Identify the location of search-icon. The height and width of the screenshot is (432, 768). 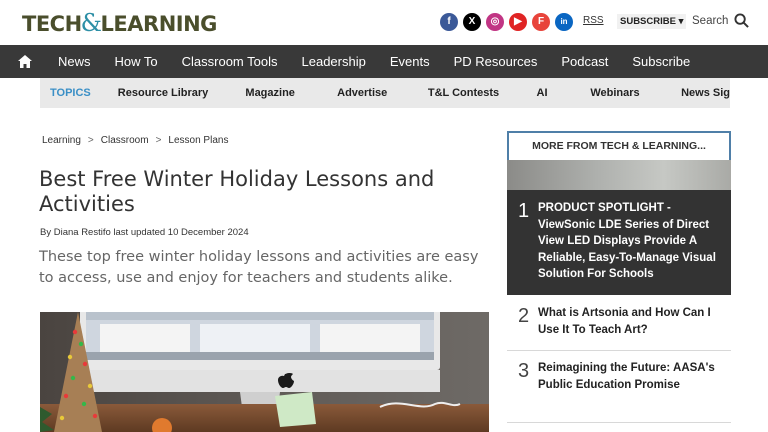
(742, 20).